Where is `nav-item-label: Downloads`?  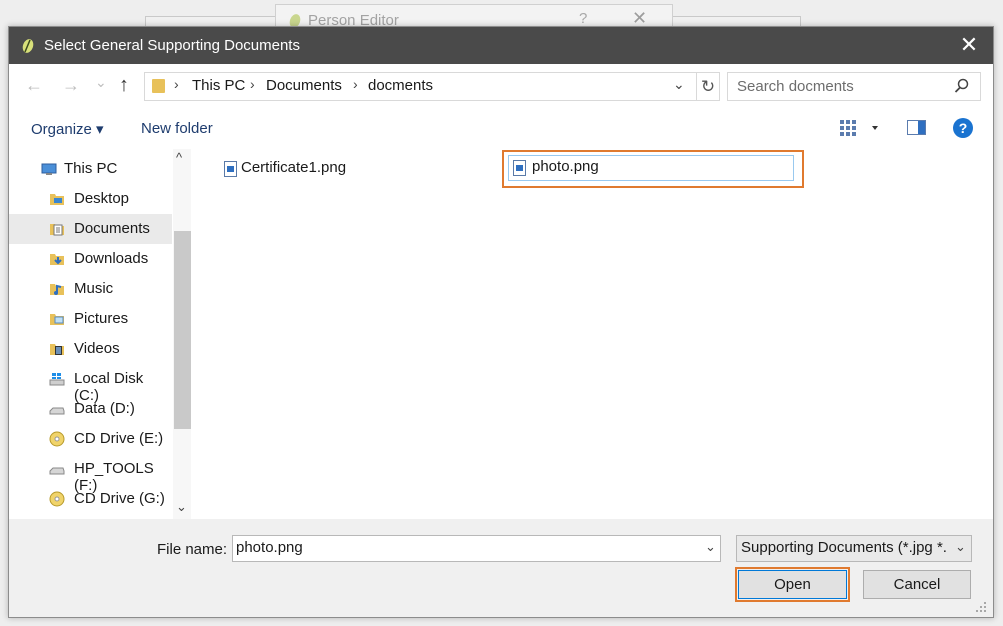
nav-item-label: Downloads is located at coordinates (111, 258).